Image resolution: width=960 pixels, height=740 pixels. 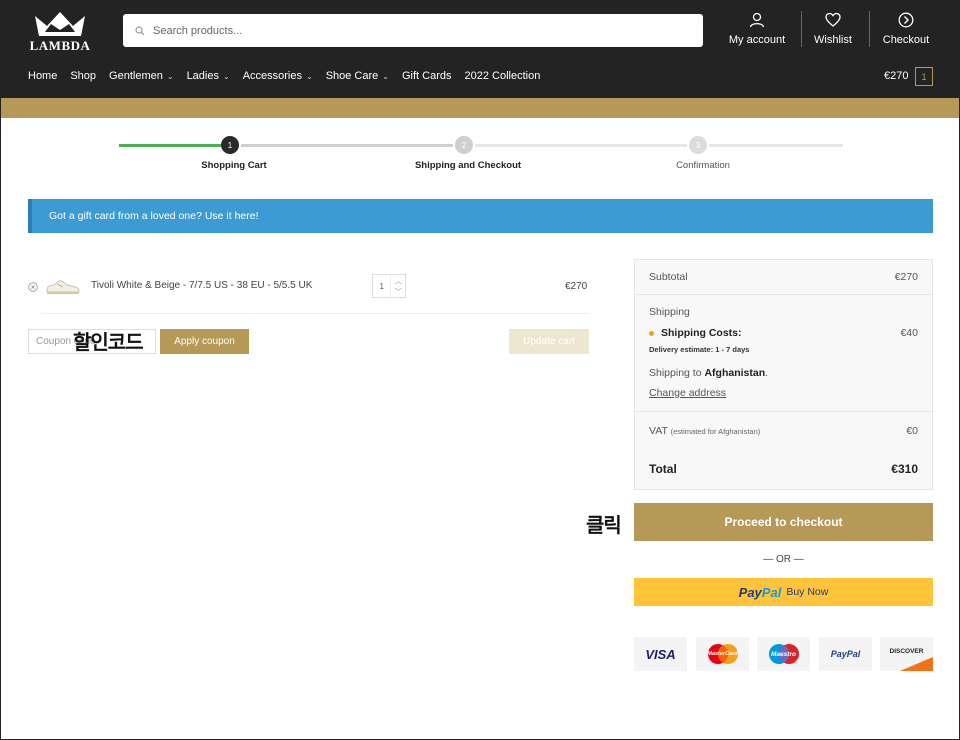 What do you see at coordinates (423, 30) in the screenshot?
I see `search-input` at bounding box center [423, 30].